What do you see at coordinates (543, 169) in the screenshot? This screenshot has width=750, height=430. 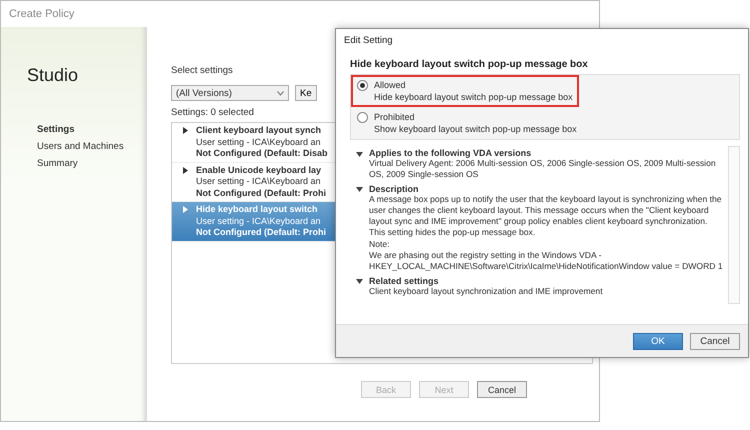 I see `section-text: Virtual Delivery Agent: 2006 Multi-session OS, 2006 Single-session OS, 2009 Multi-session OS, 2009 Single-session OS` at bounding box center [543, 169].